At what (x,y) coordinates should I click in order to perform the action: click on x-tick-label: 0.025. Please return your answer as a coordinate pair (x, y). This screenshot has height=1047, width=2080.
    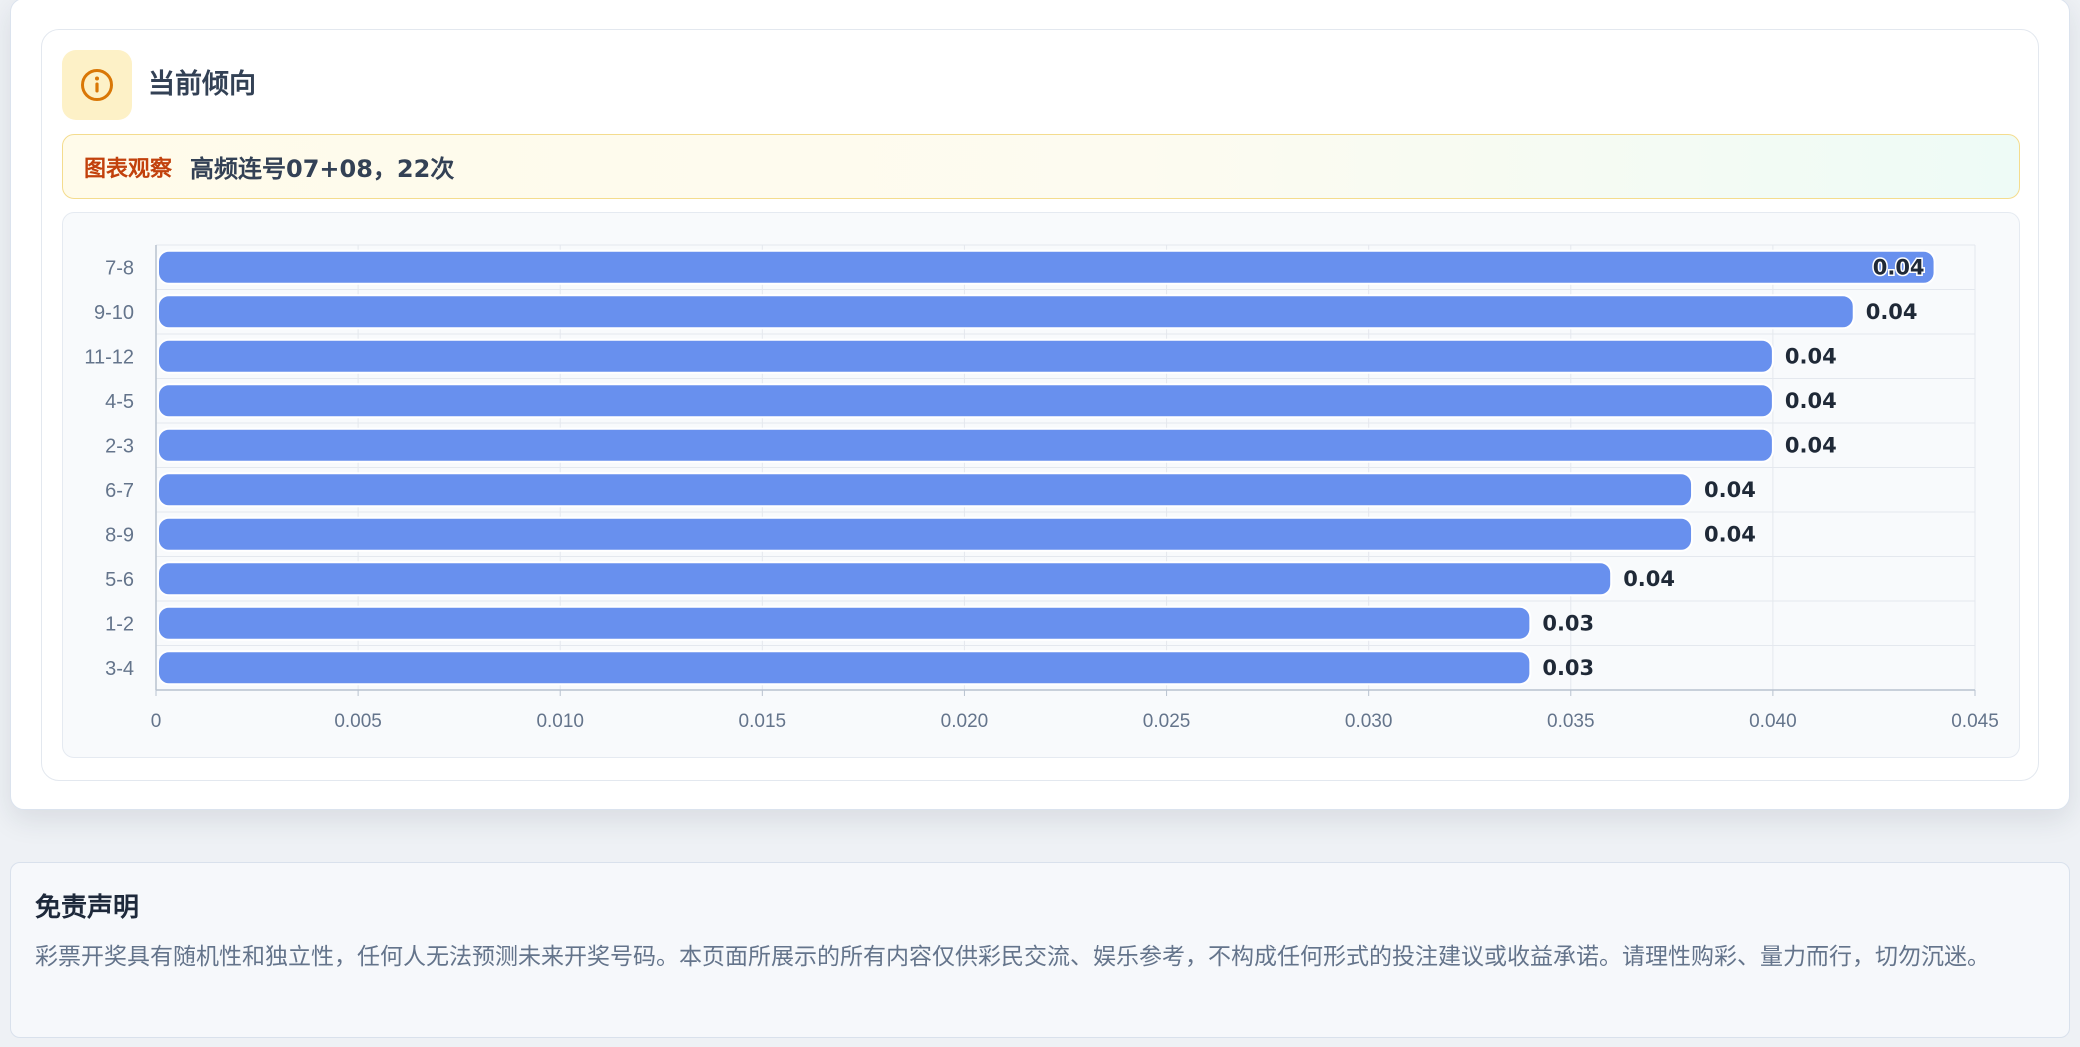
    Looking at the image, I should click on (1167, 721).